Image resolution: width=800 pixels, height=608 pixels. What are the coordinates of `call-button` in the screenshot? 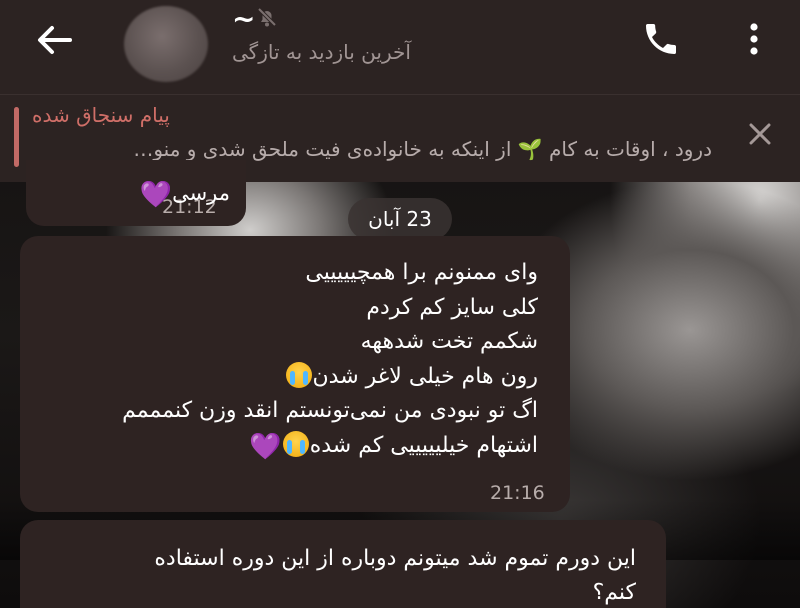 It's located at (661, 39).